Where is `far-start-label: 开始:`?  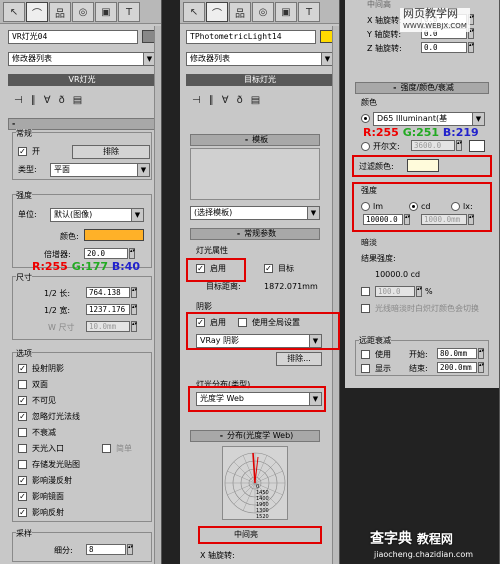 far-start-label: 开始: is located at coordinates (418, 354).